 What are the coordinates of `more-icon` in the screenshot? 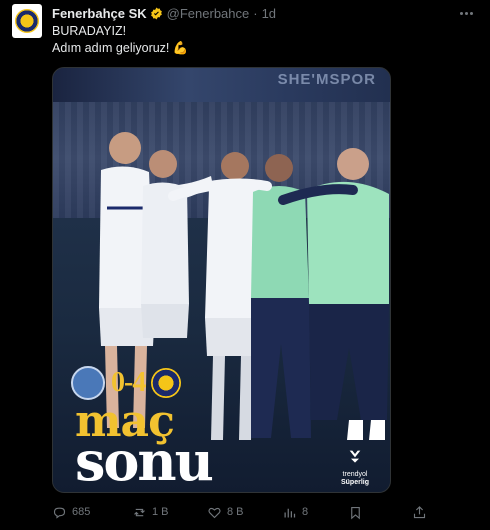 It's located at (466, 13).